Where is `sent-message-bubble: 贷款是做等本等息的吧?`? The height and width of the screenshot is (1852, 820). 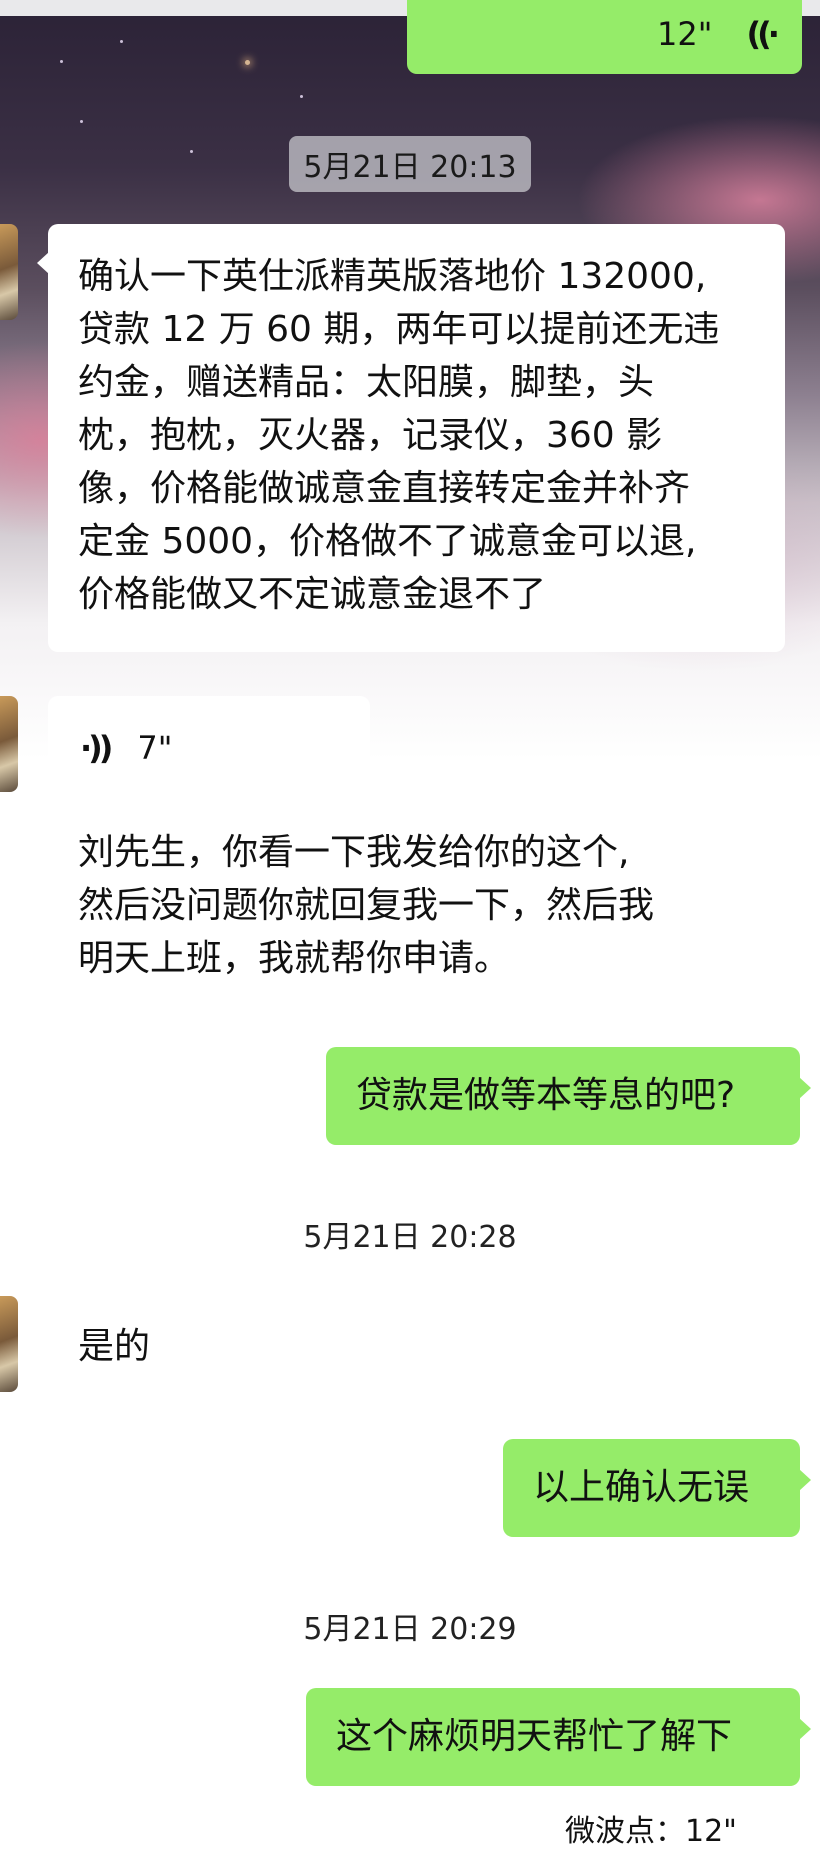
sent-message-bubble: 贷款是做等本等息的吧? is located at coordinates (568, 1096).